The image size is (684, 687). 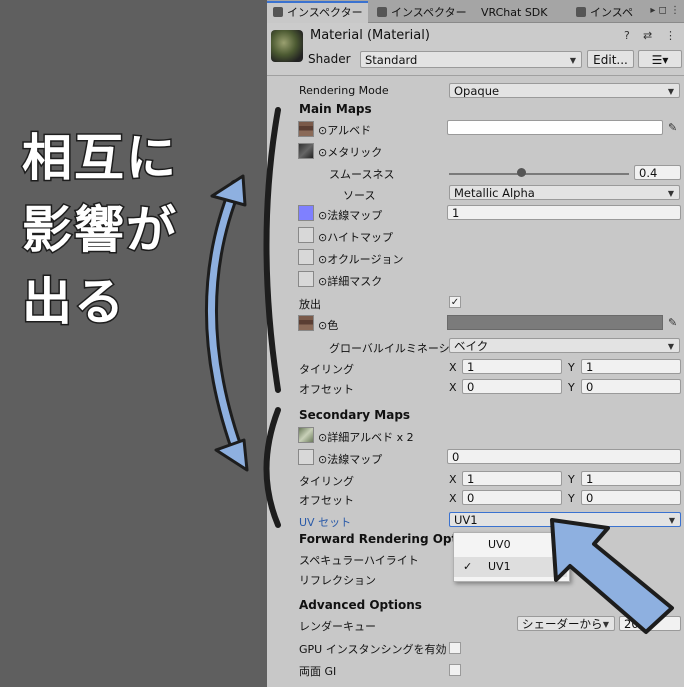 I want to click on offset-label: オフセット, so click(x=326, y=389).